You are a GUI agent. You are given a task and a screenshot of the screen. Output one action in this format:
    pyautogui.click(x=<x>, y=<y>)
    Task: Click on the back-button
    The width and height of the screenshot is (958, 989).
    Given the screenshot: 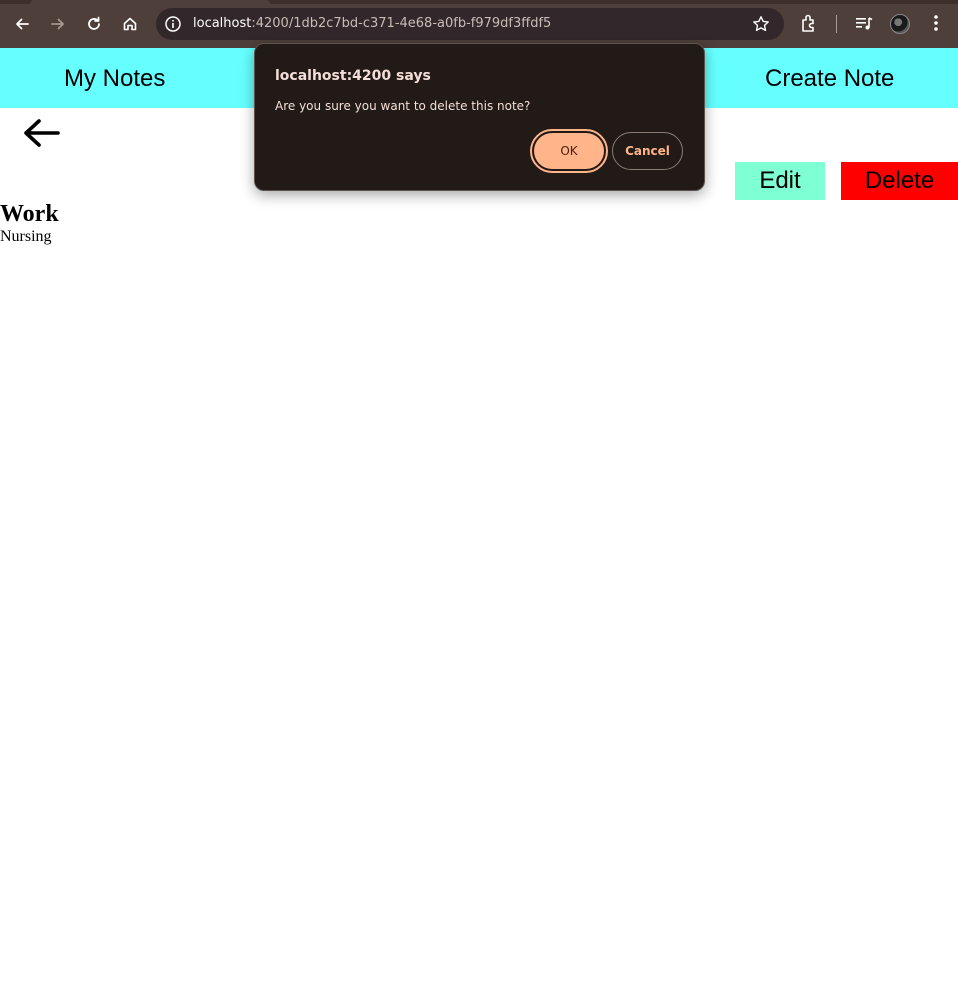 What is the action you would take?
    pyautogui.click(x=22, y=24)
    